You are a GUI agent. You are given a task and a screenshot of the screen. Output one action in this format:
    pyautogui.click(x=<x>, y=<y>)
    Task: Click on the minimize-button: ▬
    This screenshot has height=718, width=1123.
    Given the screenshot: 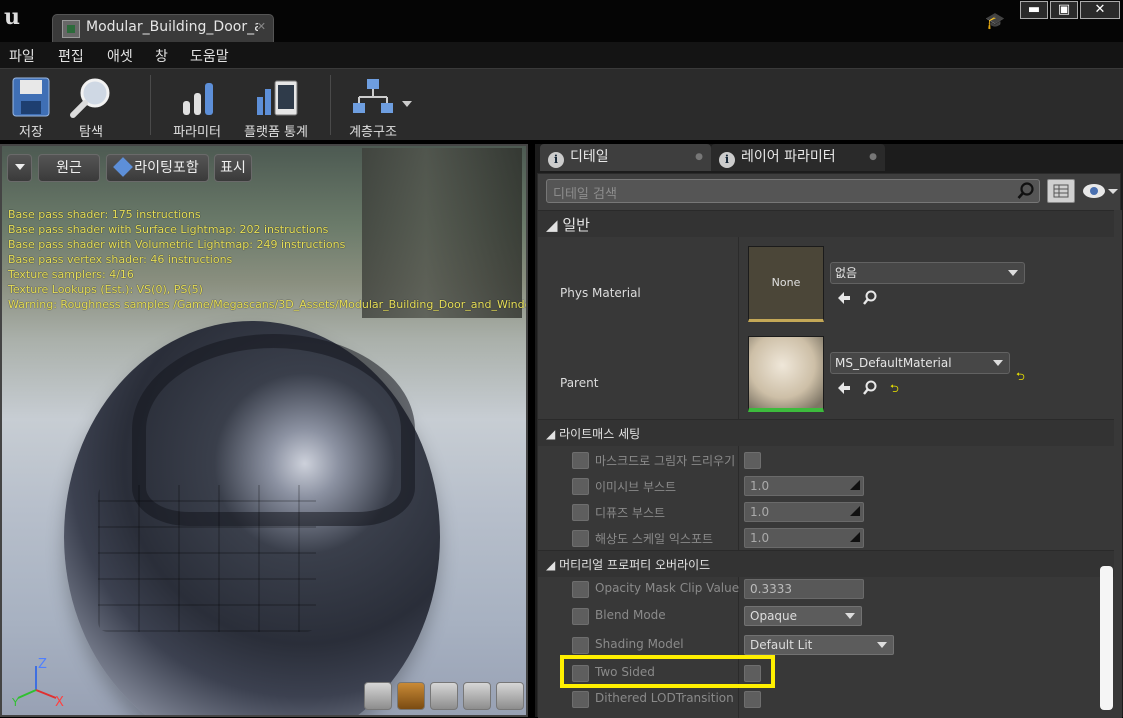 What is the action you would take?
    pyautogui.click(x=1034, y=10)
    